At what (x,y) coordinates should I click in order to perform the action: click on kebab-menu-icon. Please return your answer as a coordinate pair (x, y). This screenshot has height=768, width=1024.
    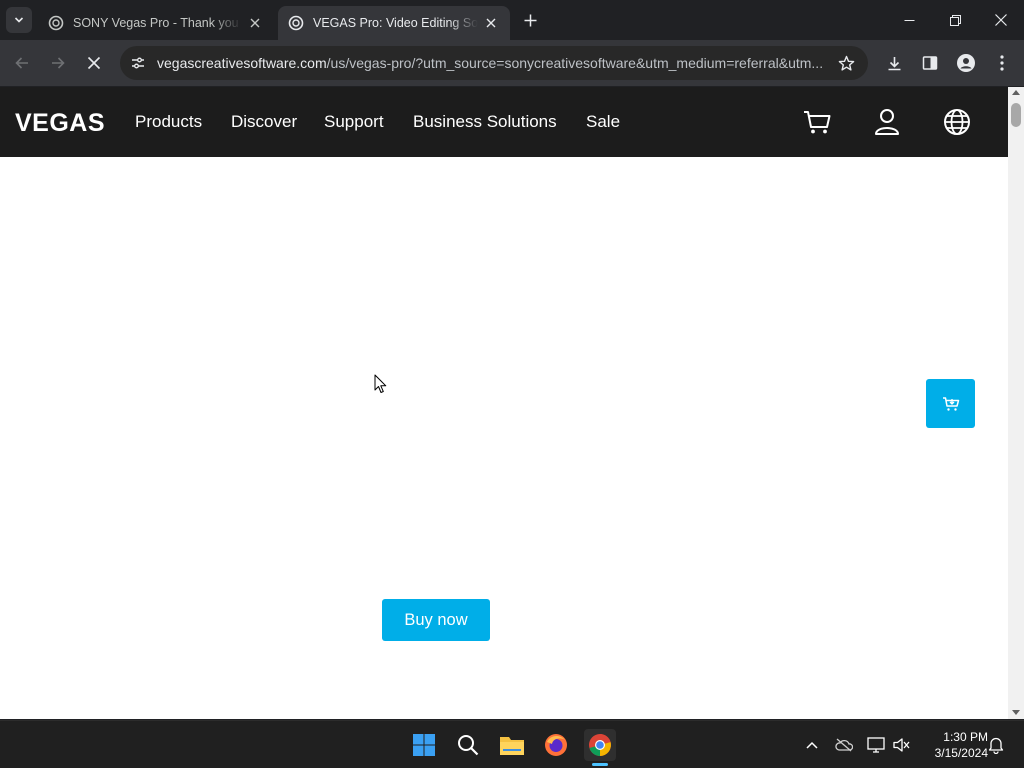
    Looking at the image, I should click on (1002, 63).